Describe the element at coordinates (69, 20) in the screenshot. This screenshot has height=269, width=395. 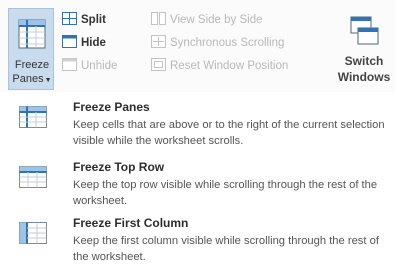
I see `split-icon` at that location.